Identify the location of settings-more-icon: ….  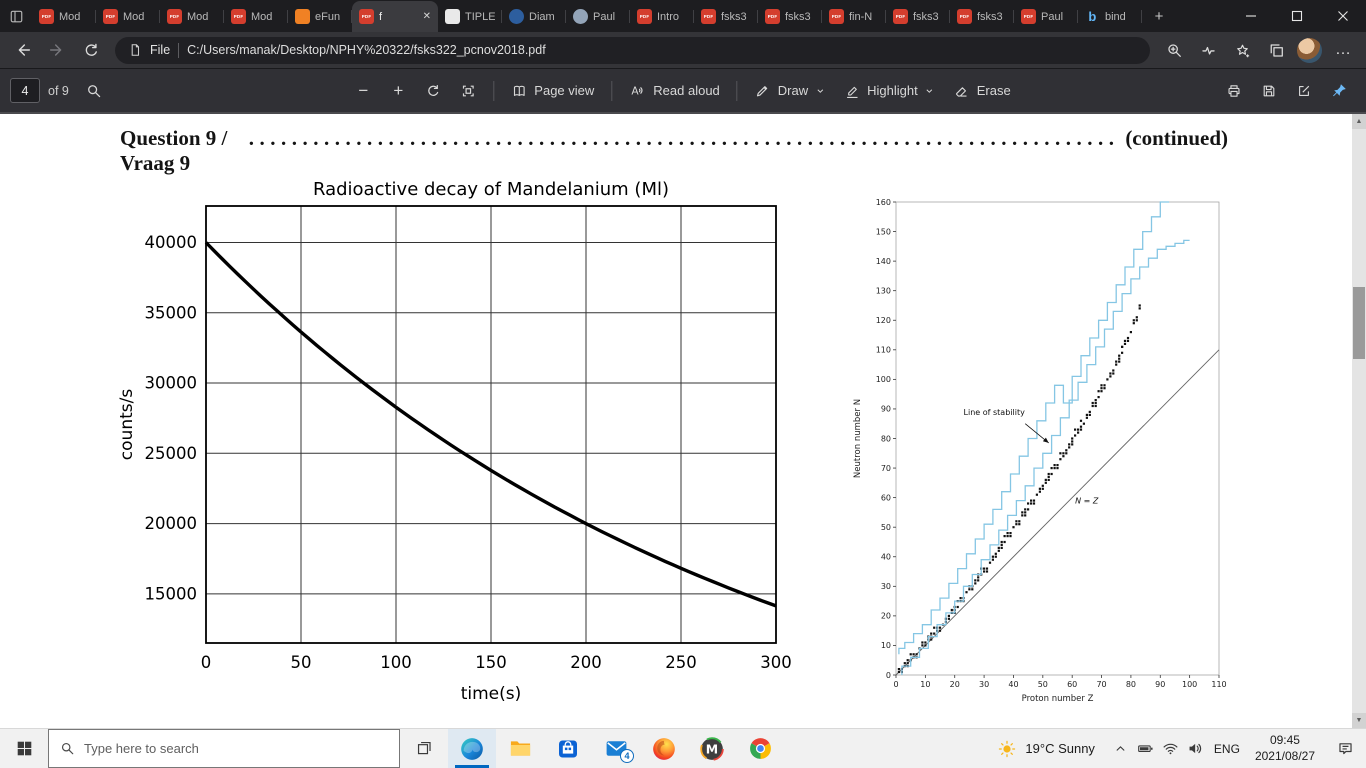
(1343, 50).